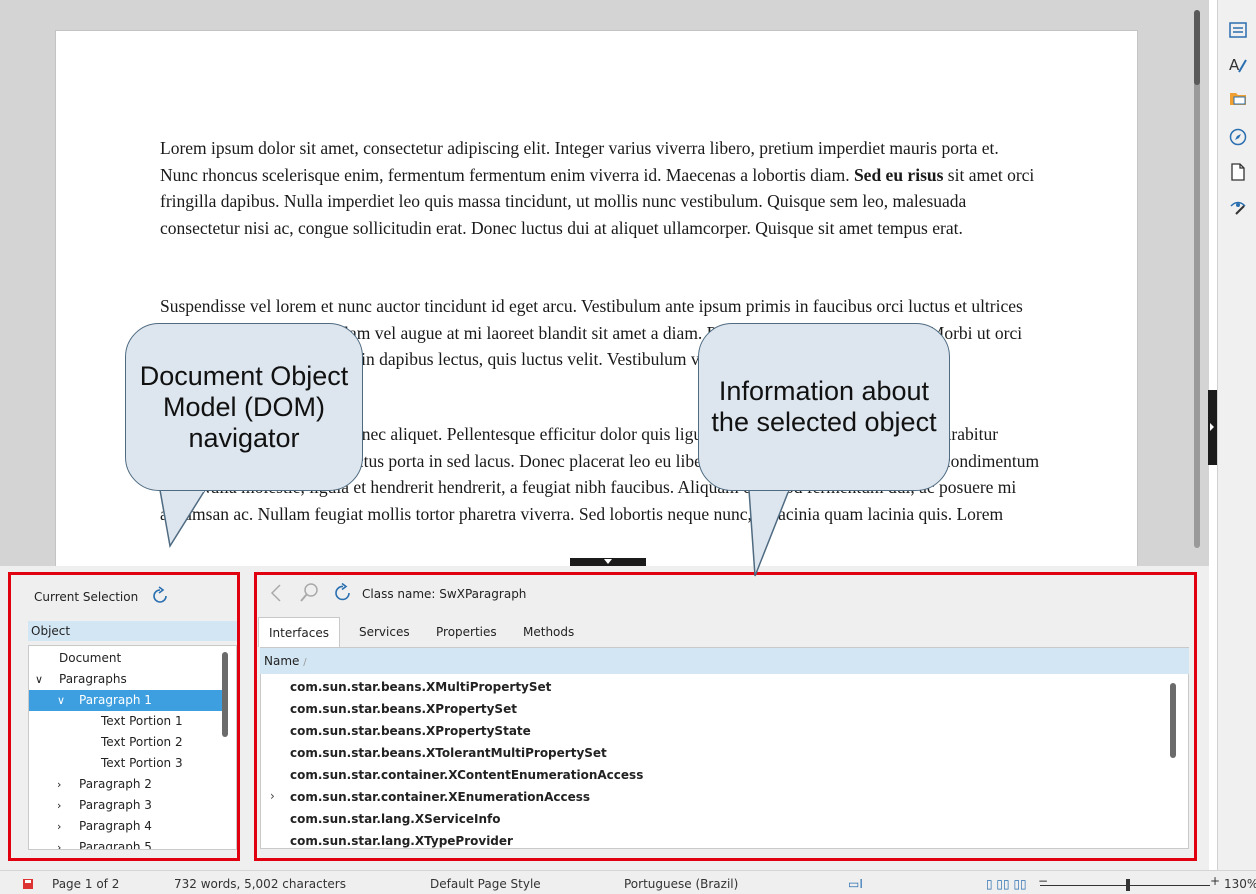 The image size is (1256, 894). Describe the element at coordinates (260, 884) in the screenshot. I see `word-count: 732 words, 5,002 characters` at that location.